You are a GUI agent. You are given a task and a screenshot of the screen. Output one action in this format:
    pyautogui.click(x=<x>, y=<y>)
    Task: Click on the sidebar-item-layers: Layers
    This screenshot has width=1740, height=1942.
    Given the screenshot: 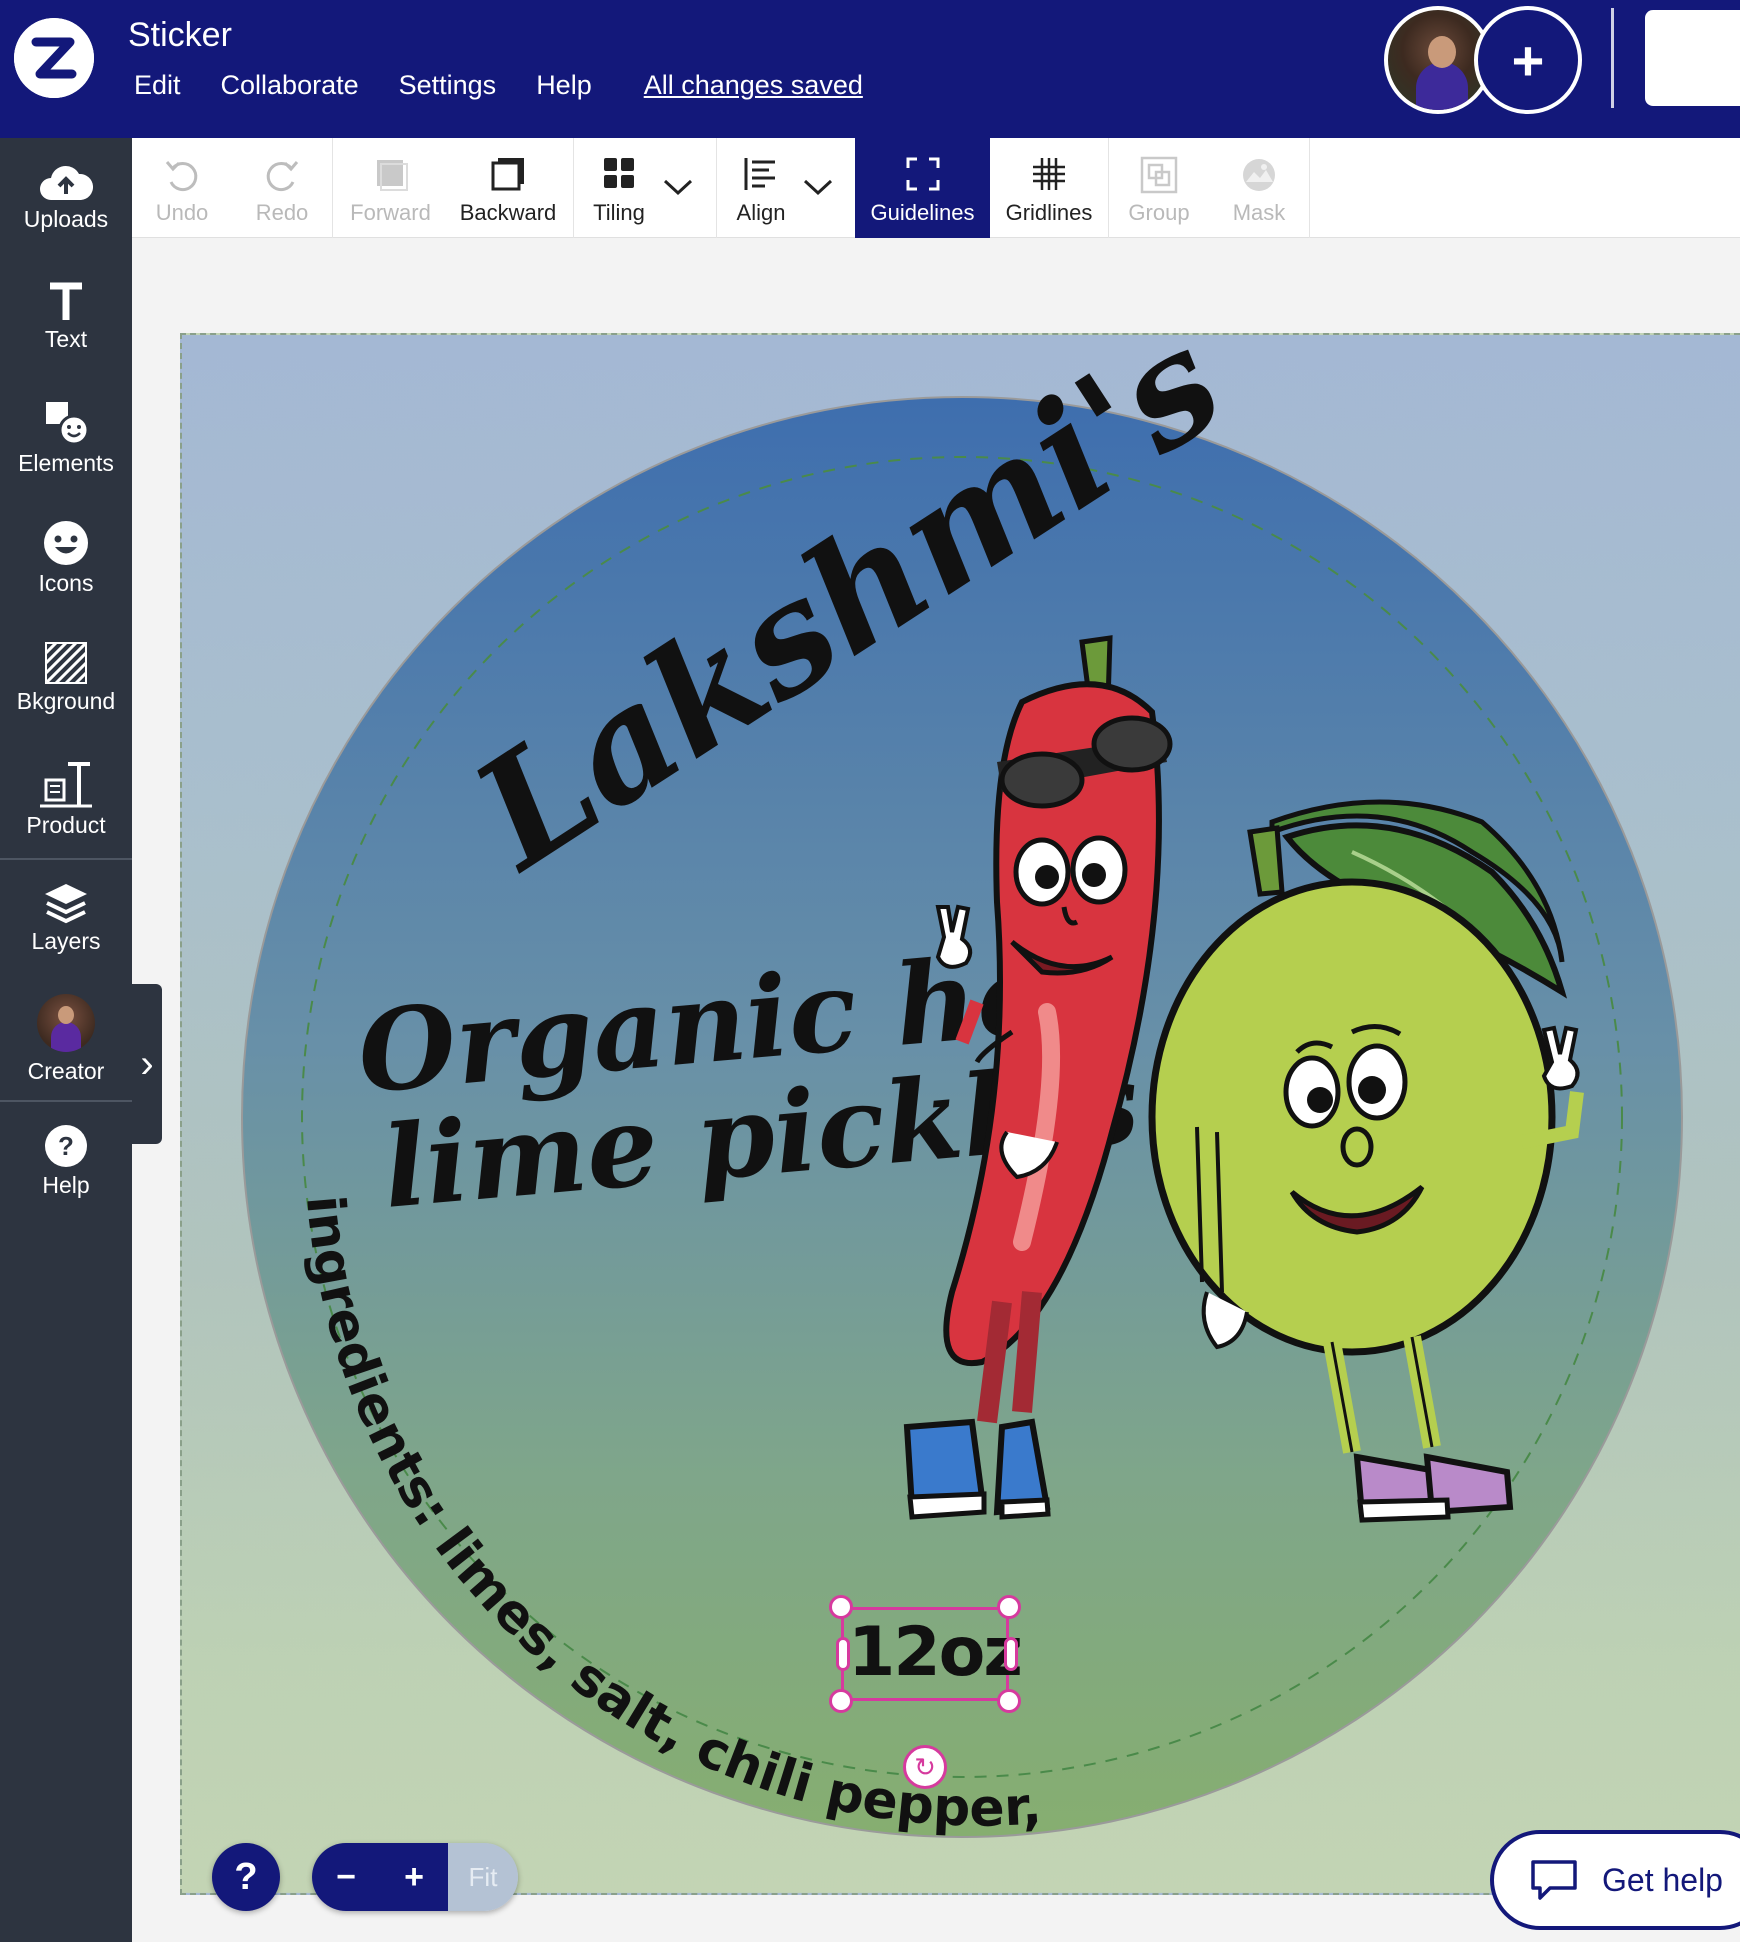 What is the action you would take?
    pyautogui.click(x=66, y=918)
    